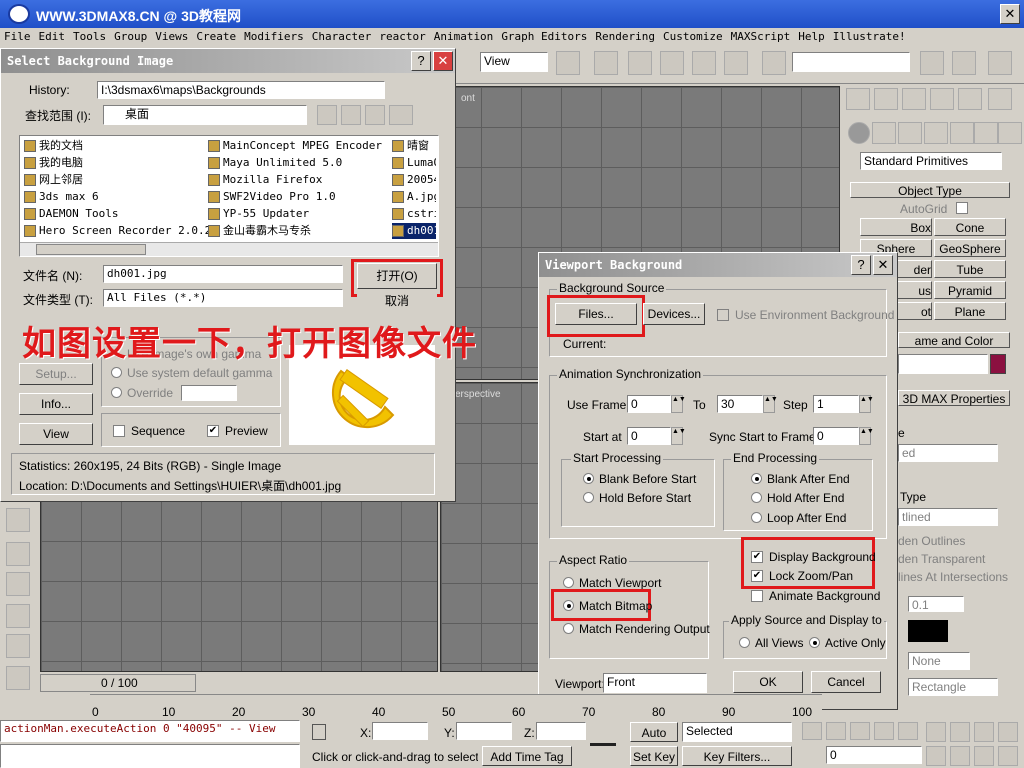 The height and width of the screenshot is (768, 1024). Describe the element at coordinates (672, 63) in the screenshot. I see `percent-snap-icon` at that location.